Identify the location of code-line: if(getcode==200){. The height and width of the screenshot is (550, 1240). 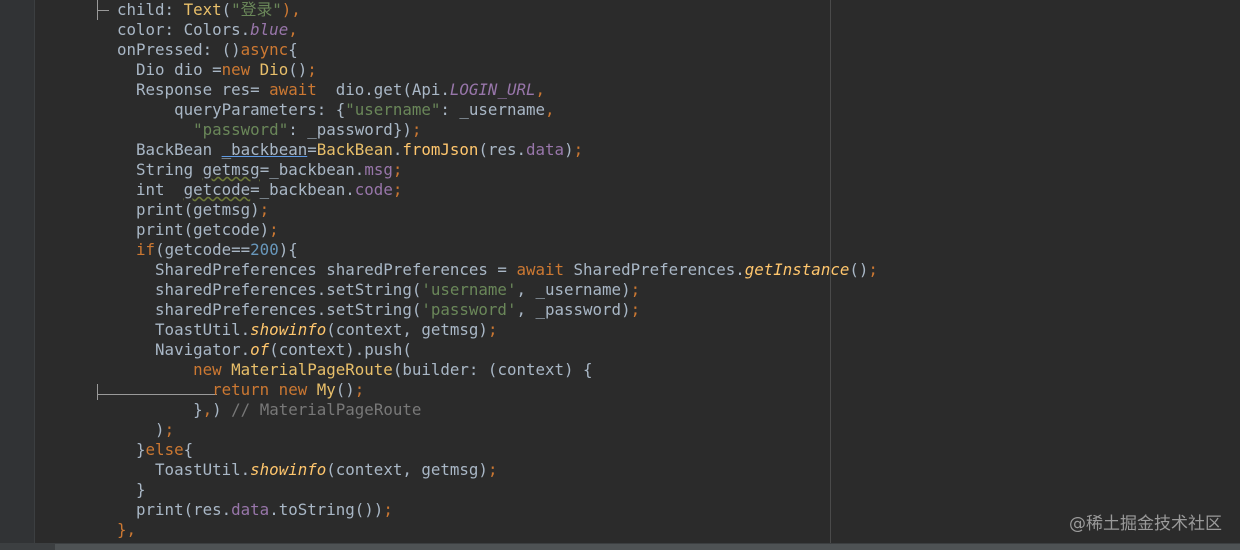
(207, 250).